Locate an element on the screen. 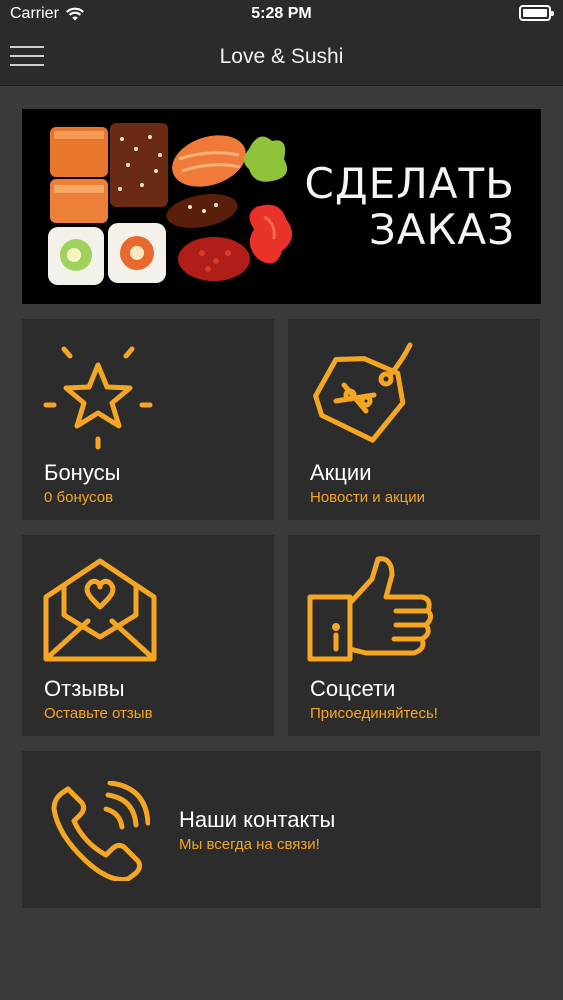 This screenshot has width=563, height=1000. tile-subtitle: Присоединяйтесь! is located at coordinates (374, 713).